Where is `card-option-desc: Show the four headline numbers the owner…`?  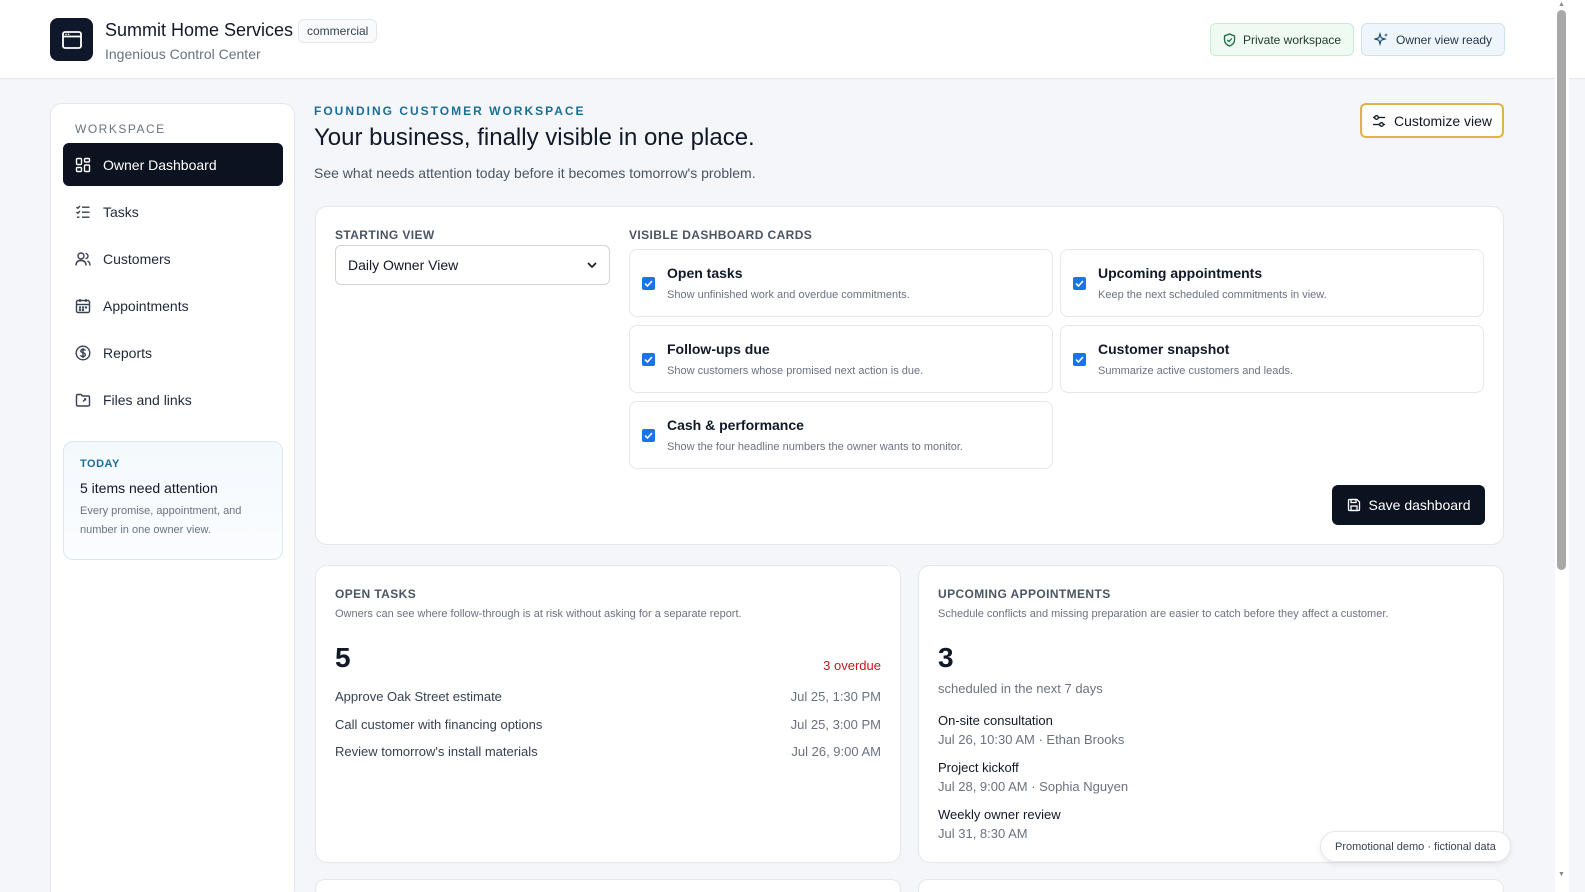
card-option-desc: Show the four headline numbers the owner… is located at coordinates (815, 447).